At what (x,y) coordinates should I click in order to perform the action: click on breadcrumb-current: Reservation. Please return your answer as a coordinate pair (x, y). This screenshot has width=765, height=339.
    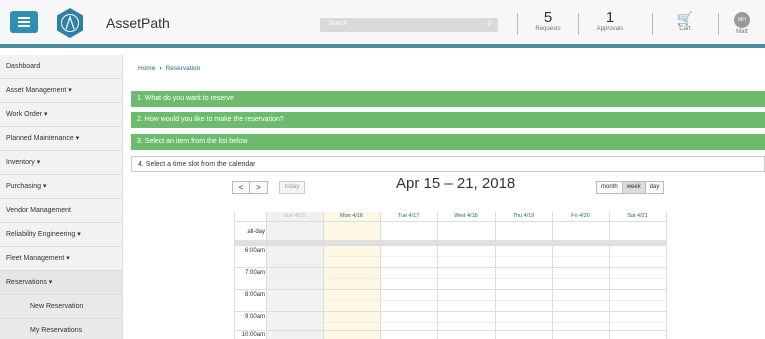
    Looking at the image, I should click on (183, 68).